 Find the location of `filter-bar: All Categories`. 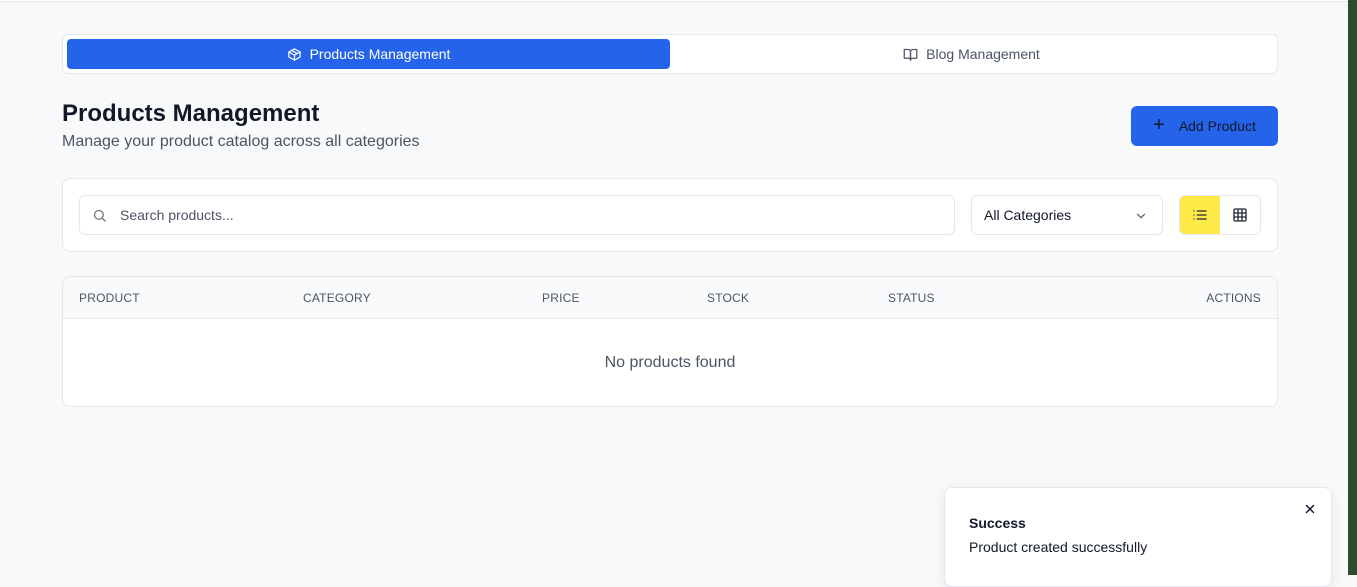

filter-bar: All Categories is located at coordinates (670, 215).